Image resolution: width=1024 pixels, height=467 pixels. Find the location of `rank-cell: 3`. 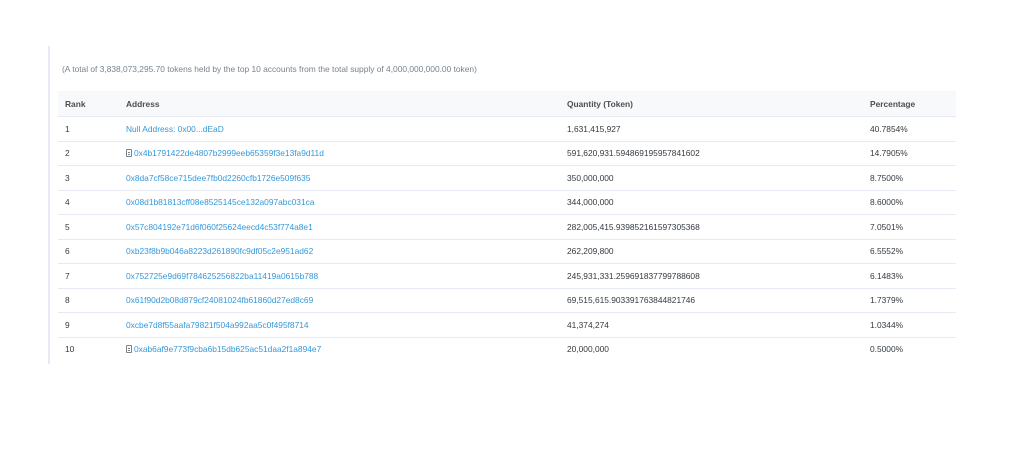

rank-cell: 3 is located at coordinates (88, 178).